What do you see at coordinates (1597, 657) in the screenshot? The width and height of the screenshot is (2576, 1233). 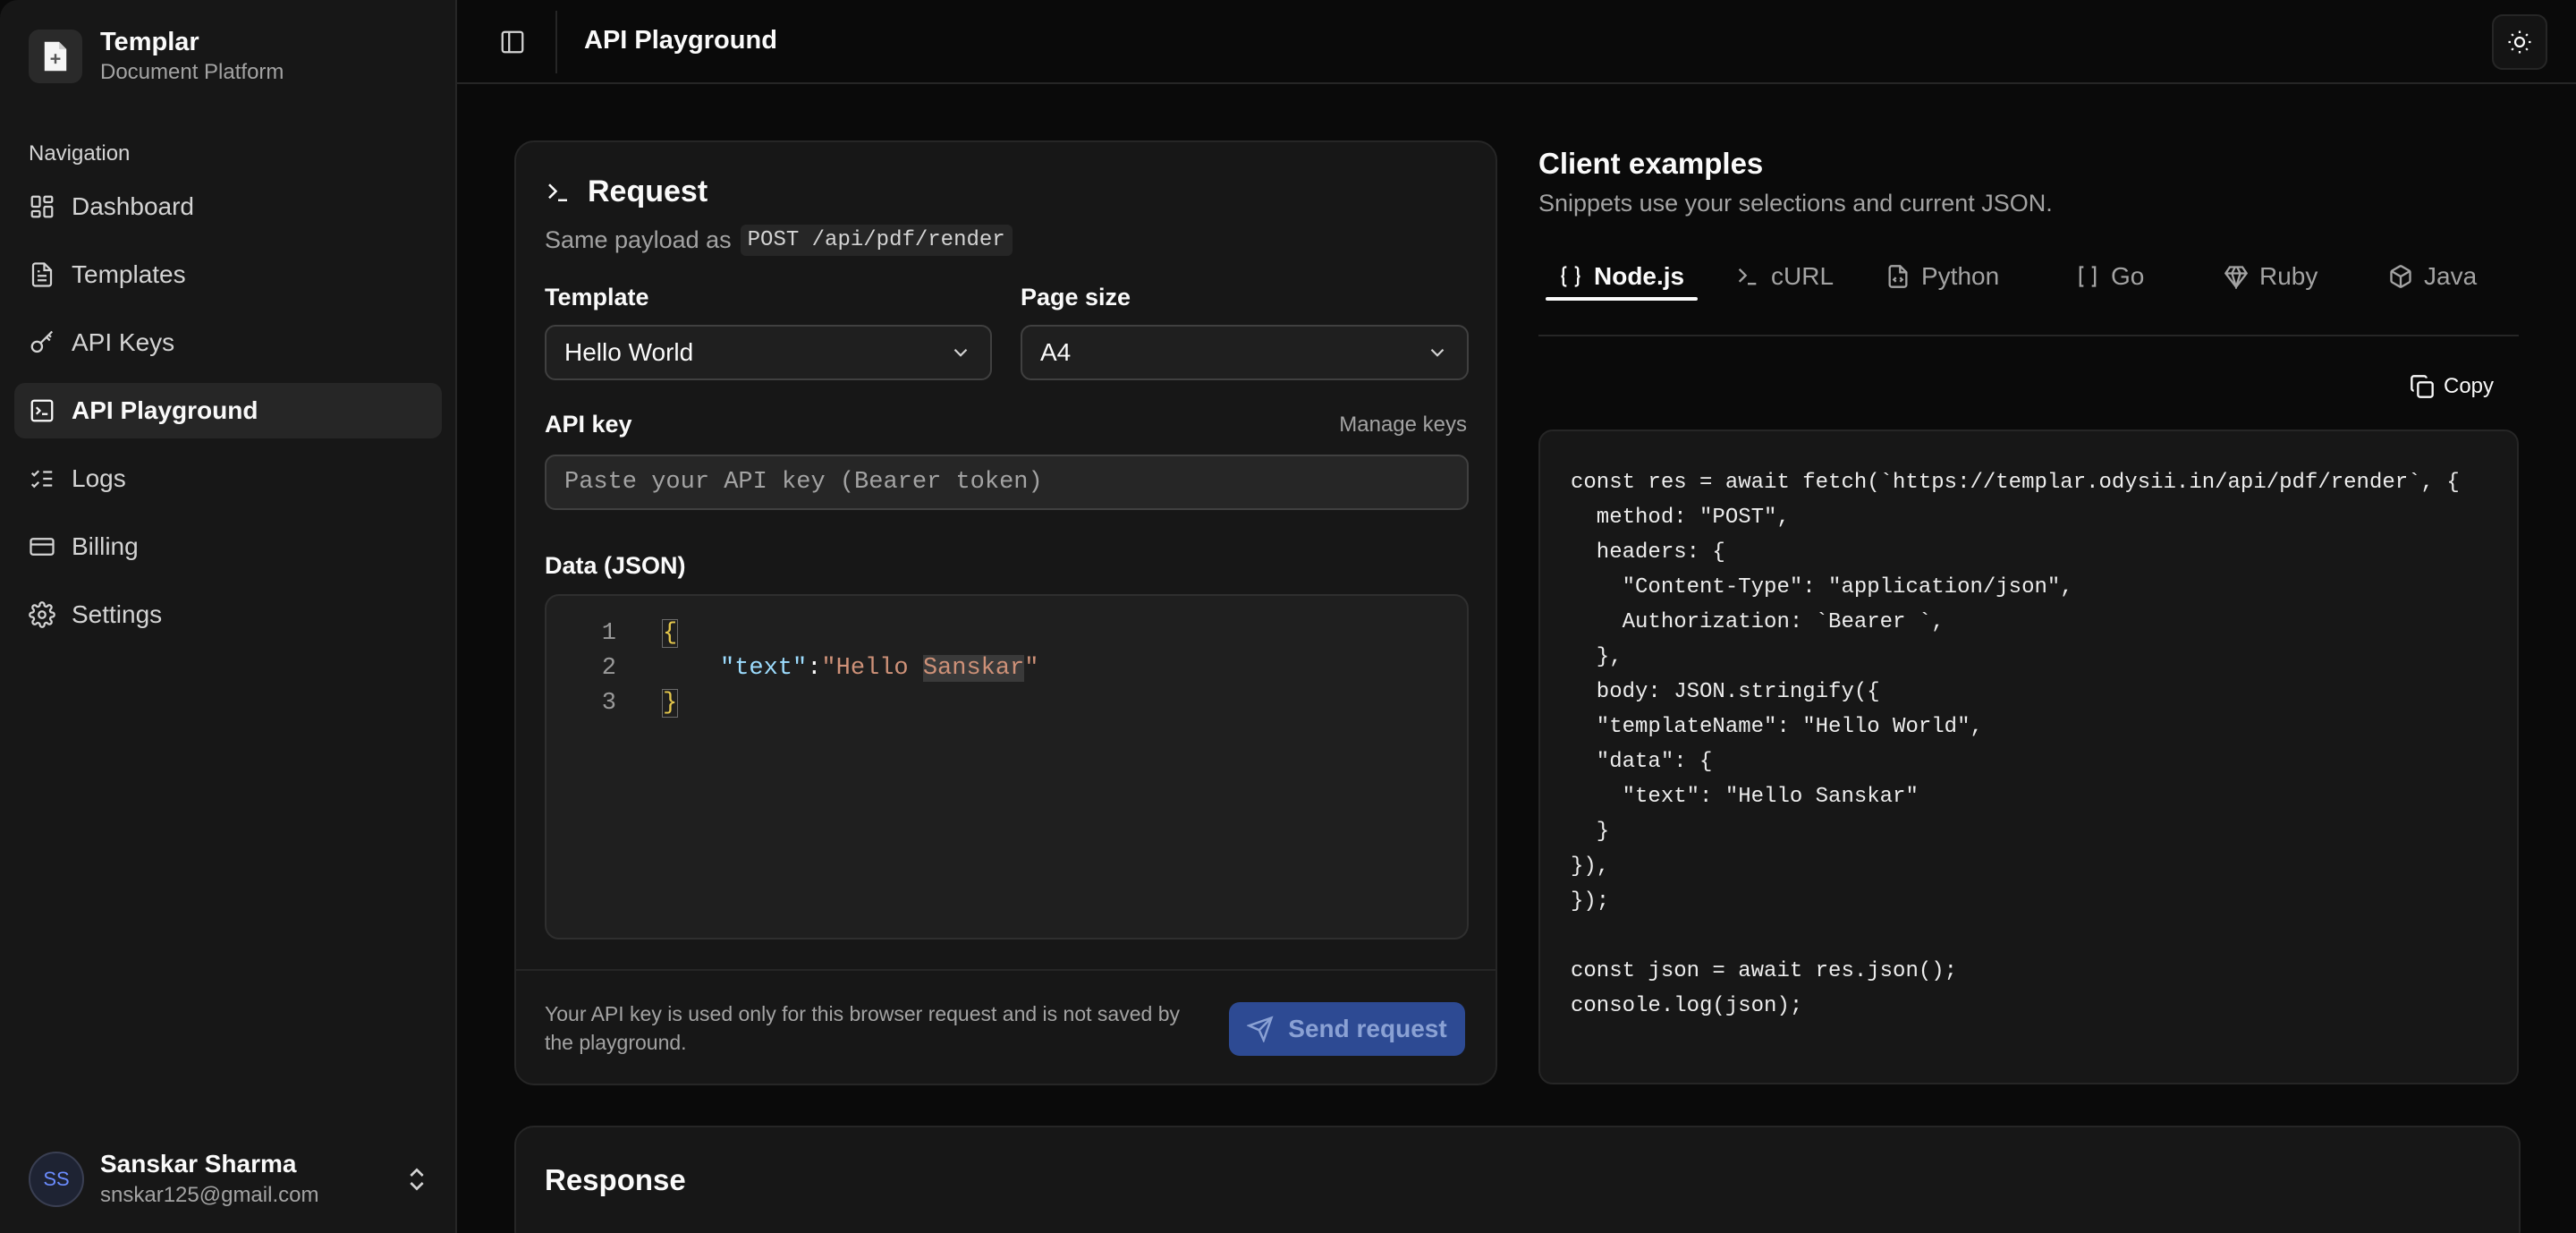 I see `code-line: },` at bounding box center [1597, 657].